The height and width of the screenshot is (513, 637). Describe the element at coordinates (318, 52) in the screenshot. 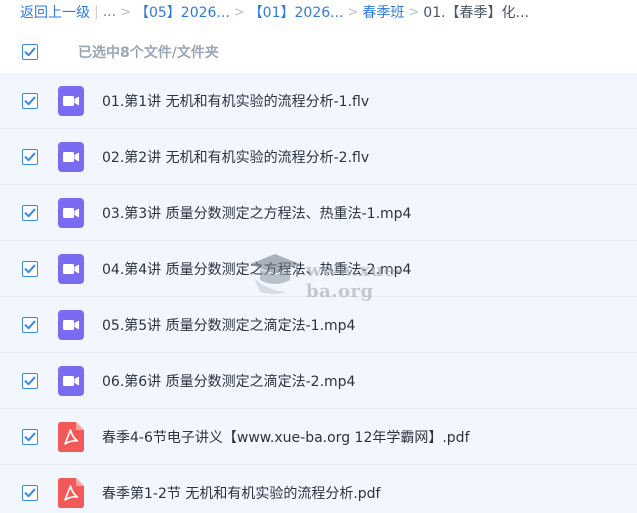

I see `selection-header: 已选中8个文件/文件夹` at that location.